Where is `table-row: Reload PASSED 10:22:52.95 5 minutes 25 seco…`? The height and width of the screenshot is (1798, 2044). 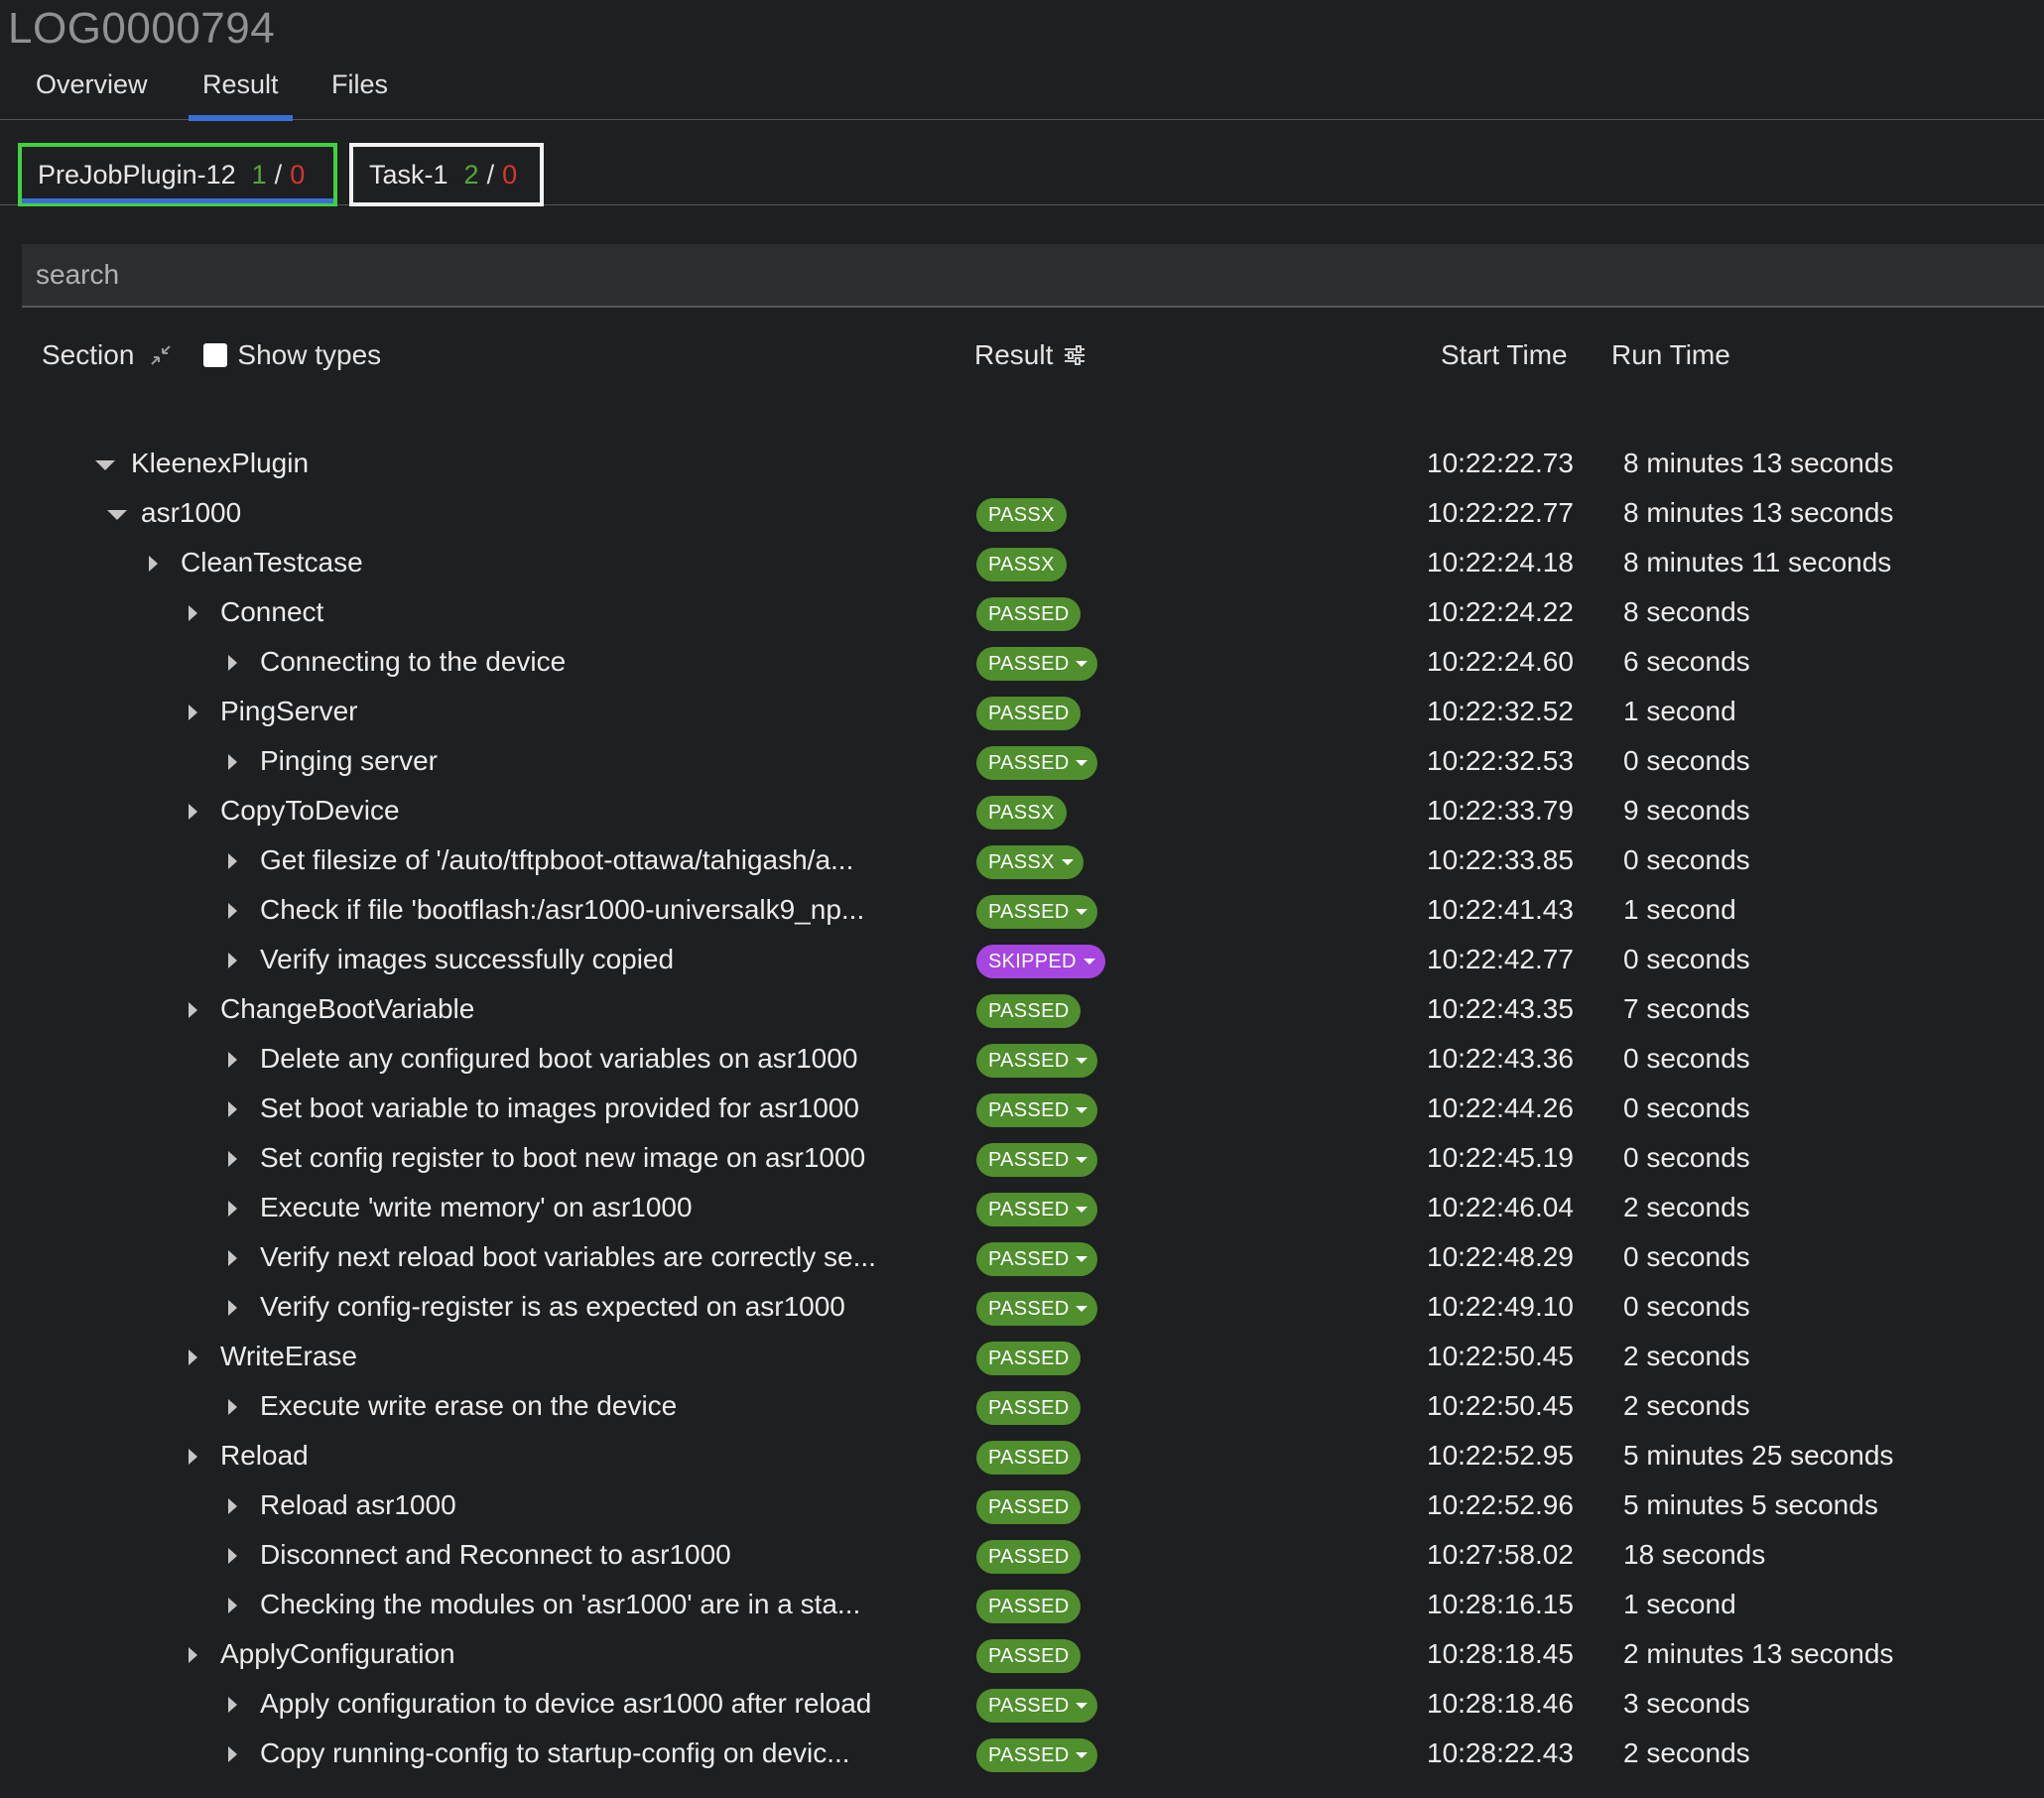
table-row: Reload PASSED 10:22:52.95 5 minutes 25 seco… is located at coordinates (1022, 1456).